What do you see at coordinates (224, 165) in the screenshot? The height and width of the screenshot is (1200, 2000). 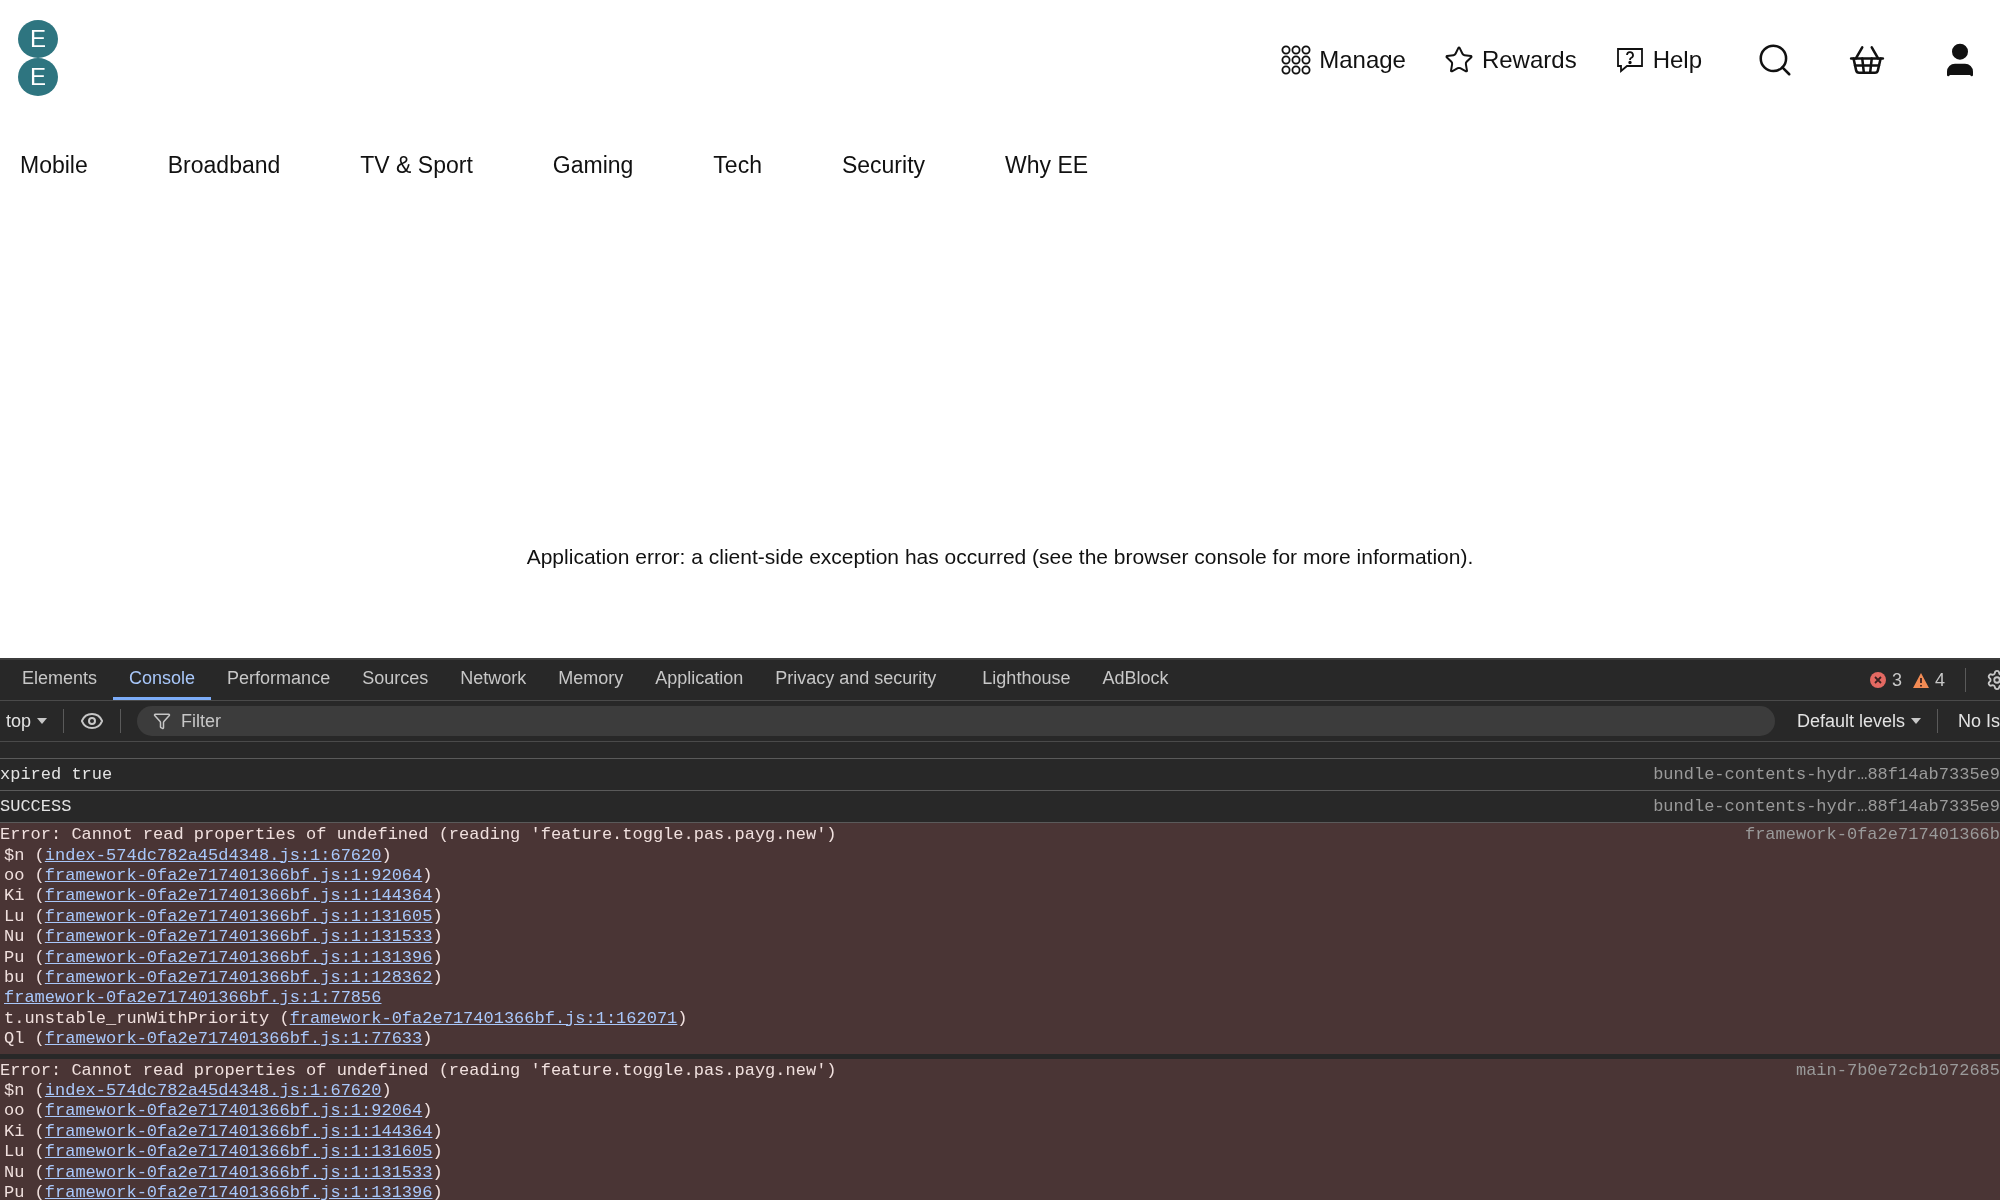 I see `nav-link: Broadband` at bounding box center [224, 165].